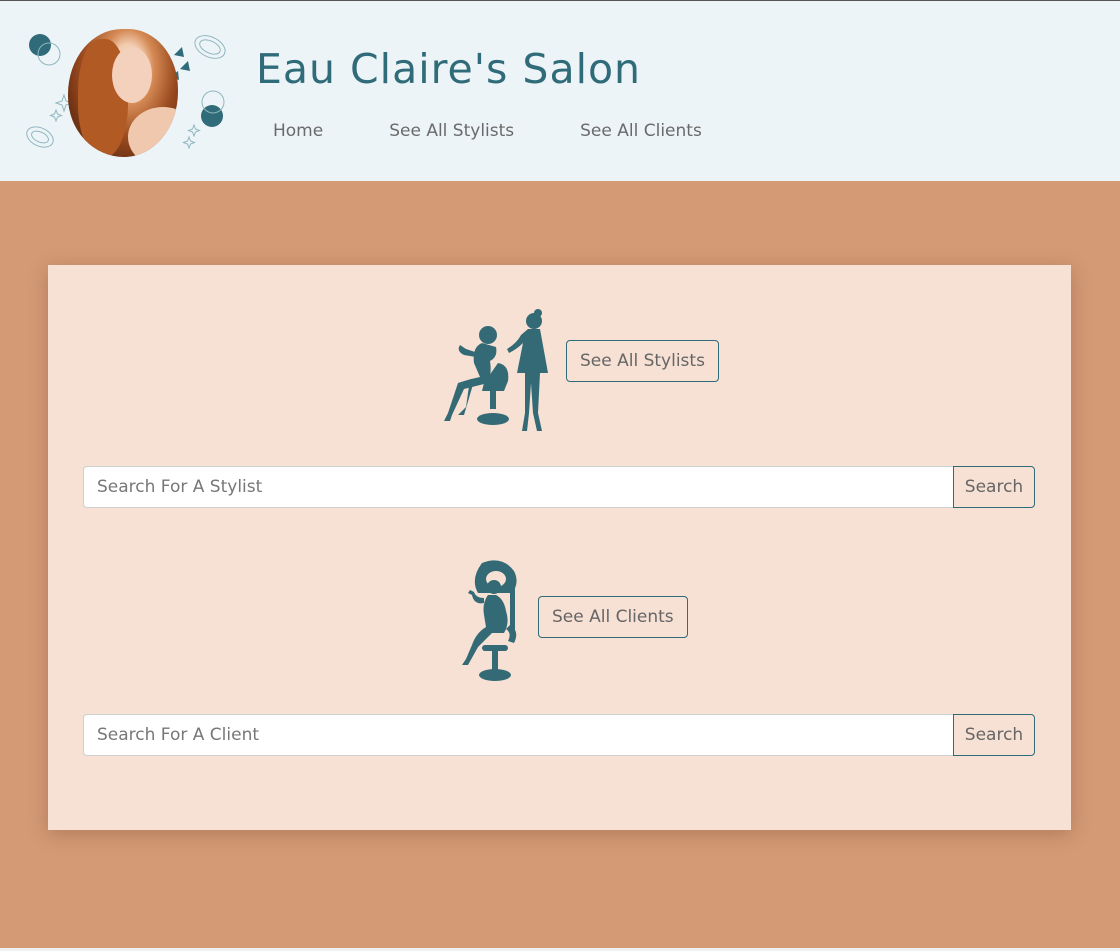  Describe the element at coordinates (518, 487) in the screenshot. I see `stylist-search-input` at that location.